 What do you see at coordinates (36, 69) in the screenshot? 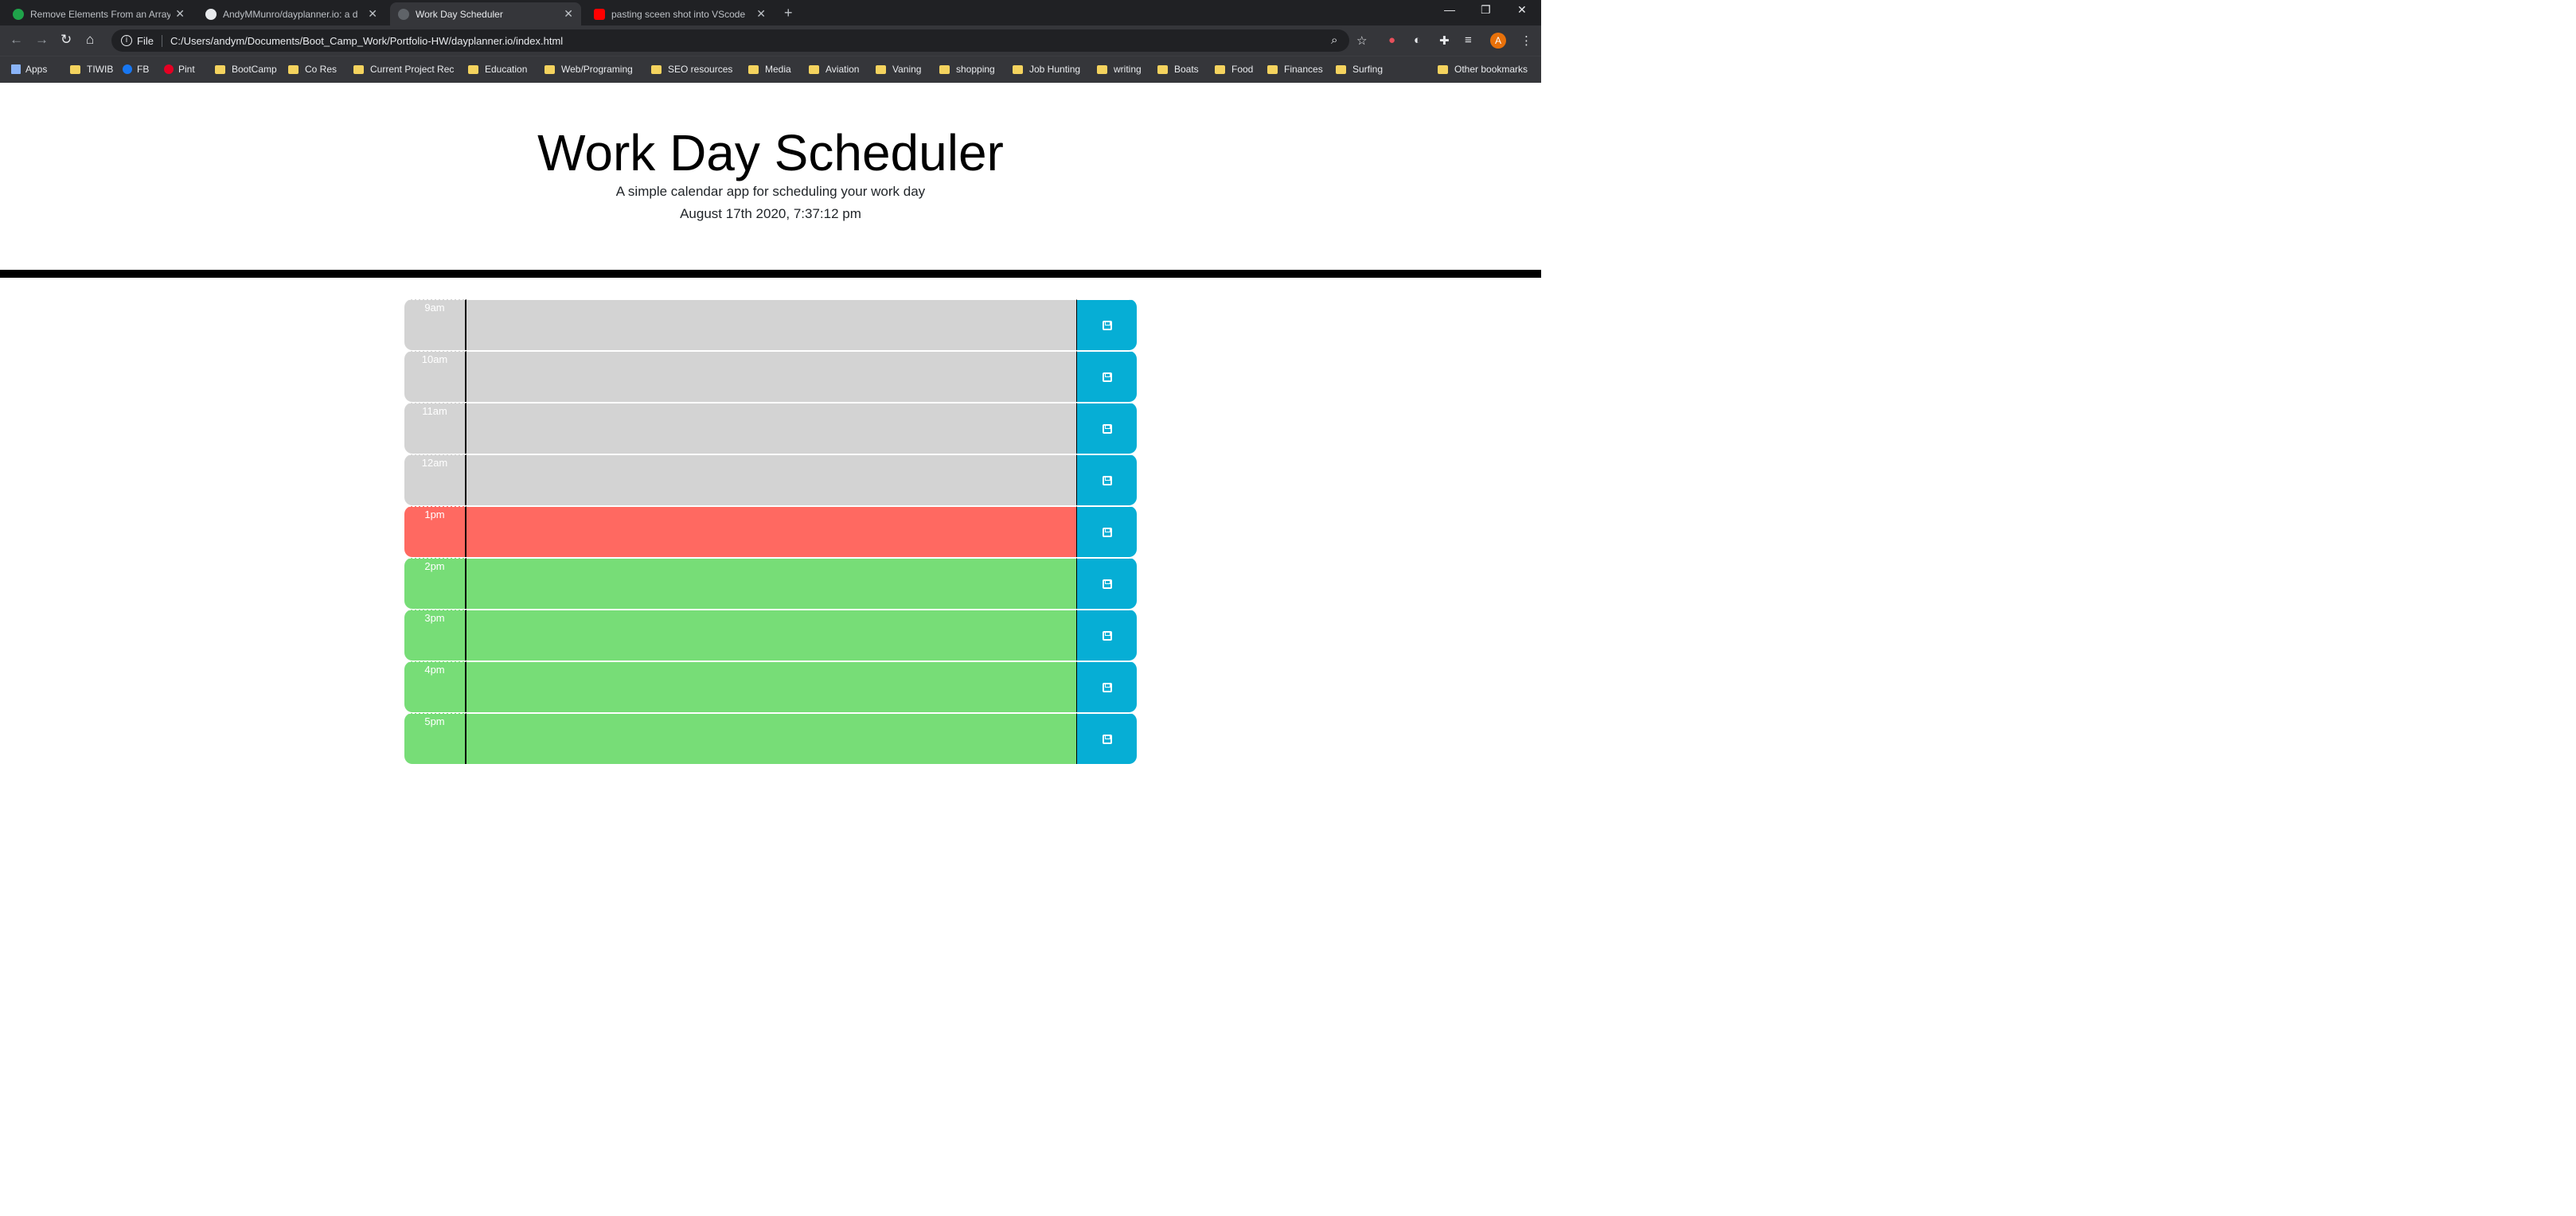
I see `bookmark-label: Apps` at bounding box center [36, 69].